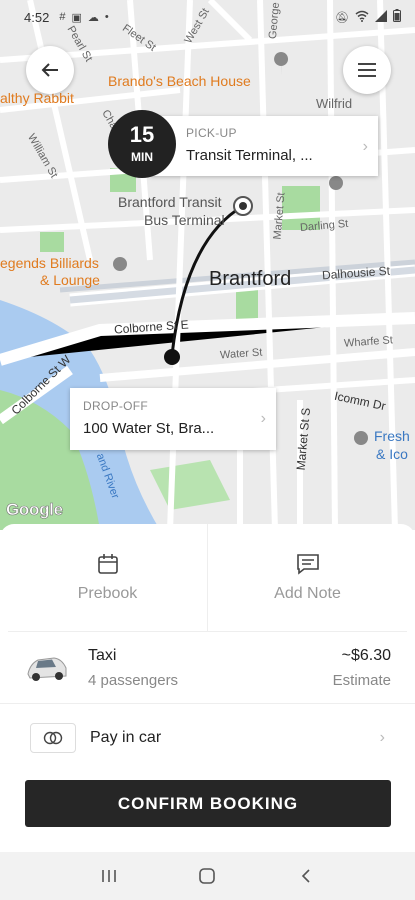 The height and width of the screenshot is (900, 415). Describe the element at coordinates (173, 419) in the screenshot. I see `dropoff-card: DROP-OFF 100 Water St, Bra... ›` at that location.